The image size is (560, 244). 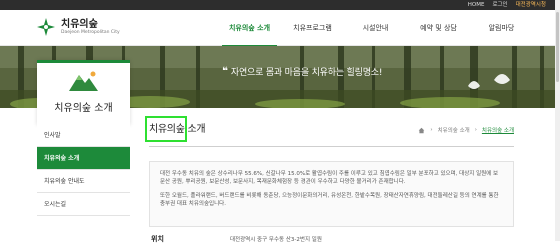 I want to click on main-nav: 치유의숲 소개 치유프로그램 시설안내 예약 및 상담 알림마당, so click(x=375, y=28).